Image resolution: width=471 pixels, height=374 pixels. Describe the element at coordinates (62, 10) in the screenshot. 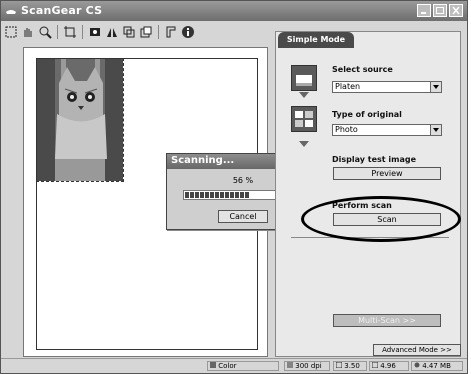

I see `window-title: ScanGear CS` at that location.